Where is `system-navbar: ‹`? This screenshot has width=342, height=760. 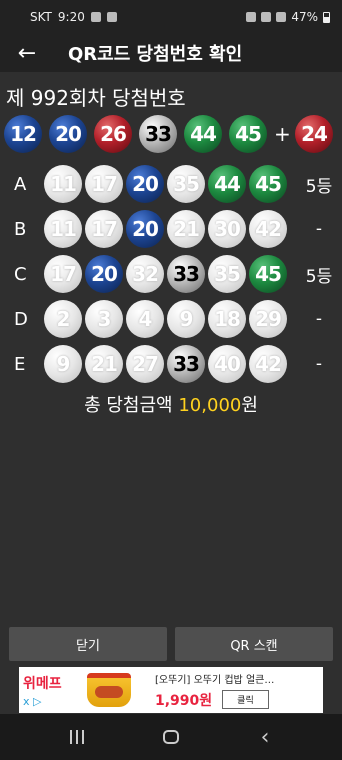 system-navbar: ‹ is located at coordinates (171, 737).